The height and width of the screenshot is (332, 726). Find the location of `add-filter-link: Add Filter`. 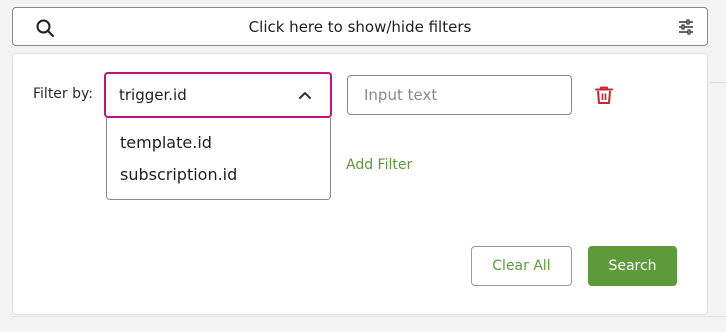

add-filter-link: Add Filter is located at coordinates (379, 165).